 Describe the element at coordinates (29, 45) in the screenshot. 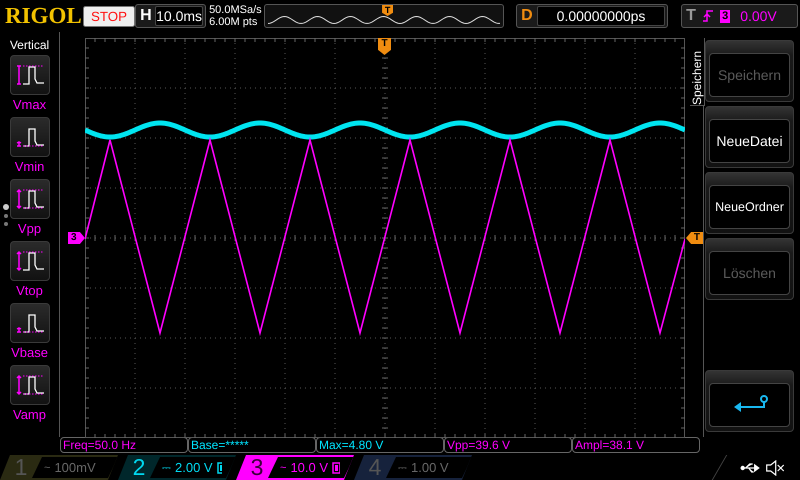

I see `panel-title: Vertical` at that location.